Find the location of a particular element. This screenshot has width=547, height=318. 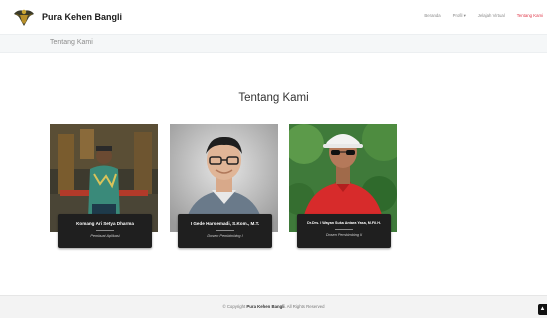

breadcrumb-title: Tentang Kami is located at coordinates (71, 42).